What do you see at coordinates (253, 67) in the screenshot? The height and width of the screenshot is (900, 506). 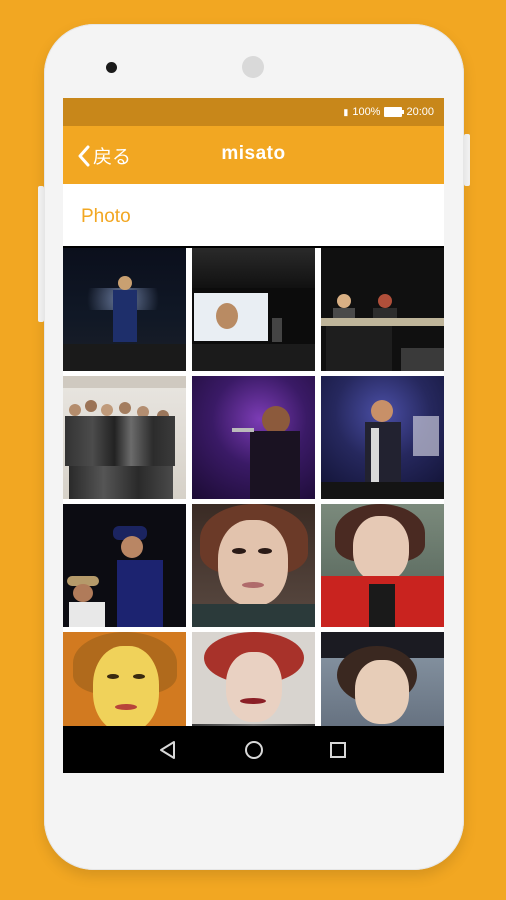 I see `speaker` at bounding box center [253, 67].